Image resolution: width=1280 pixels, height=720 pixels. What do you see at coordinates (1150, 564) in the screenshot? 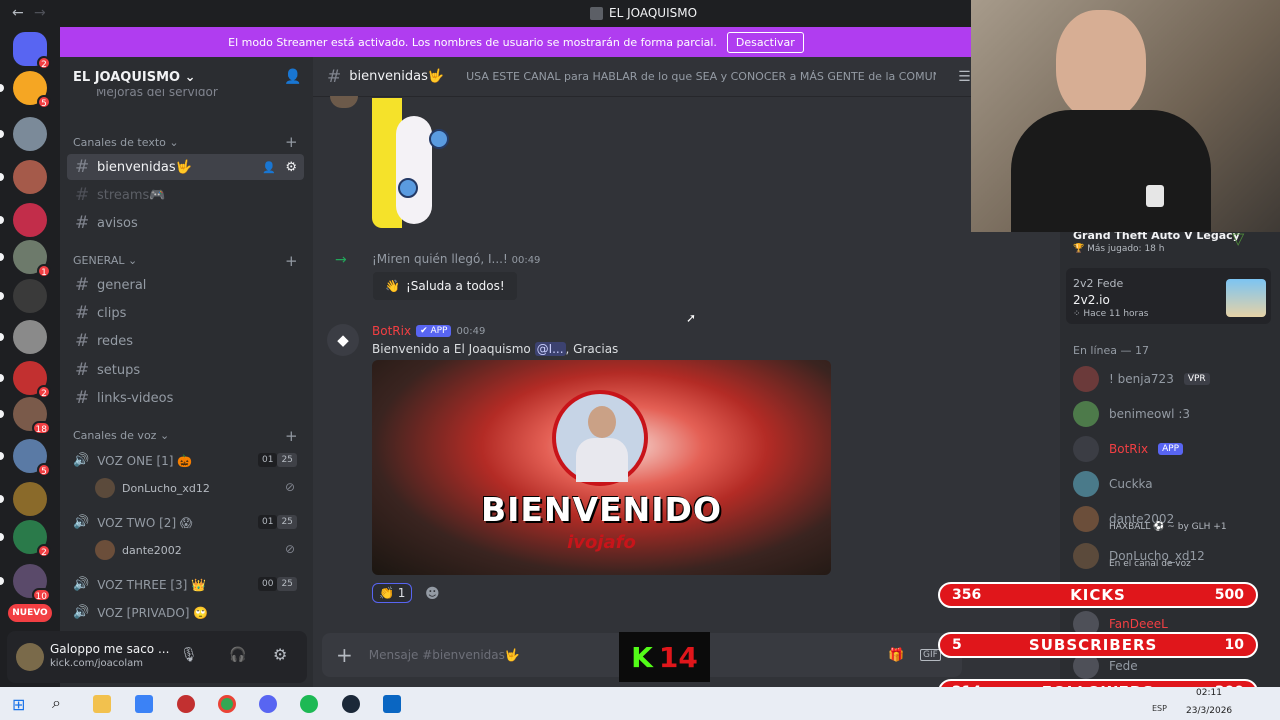
I see `member-activity: En el canal de voz` at bounding box center [1150, 564].